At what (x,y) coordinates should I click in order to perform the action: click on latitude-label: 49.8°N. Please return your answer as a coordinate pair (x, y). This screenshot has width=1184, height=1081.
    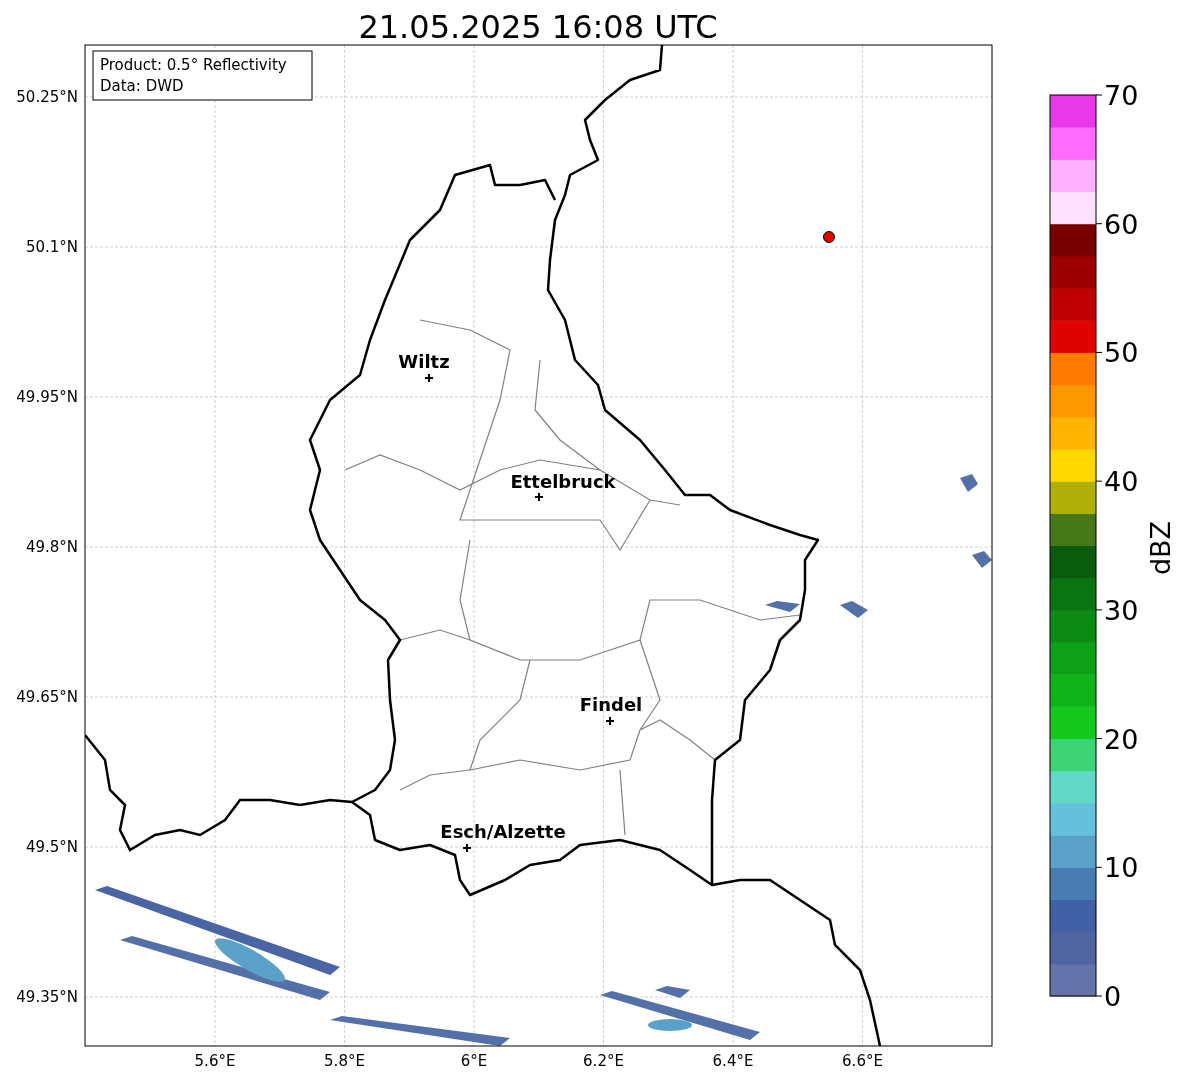
    Looking at the image, I should click on (51, 547).